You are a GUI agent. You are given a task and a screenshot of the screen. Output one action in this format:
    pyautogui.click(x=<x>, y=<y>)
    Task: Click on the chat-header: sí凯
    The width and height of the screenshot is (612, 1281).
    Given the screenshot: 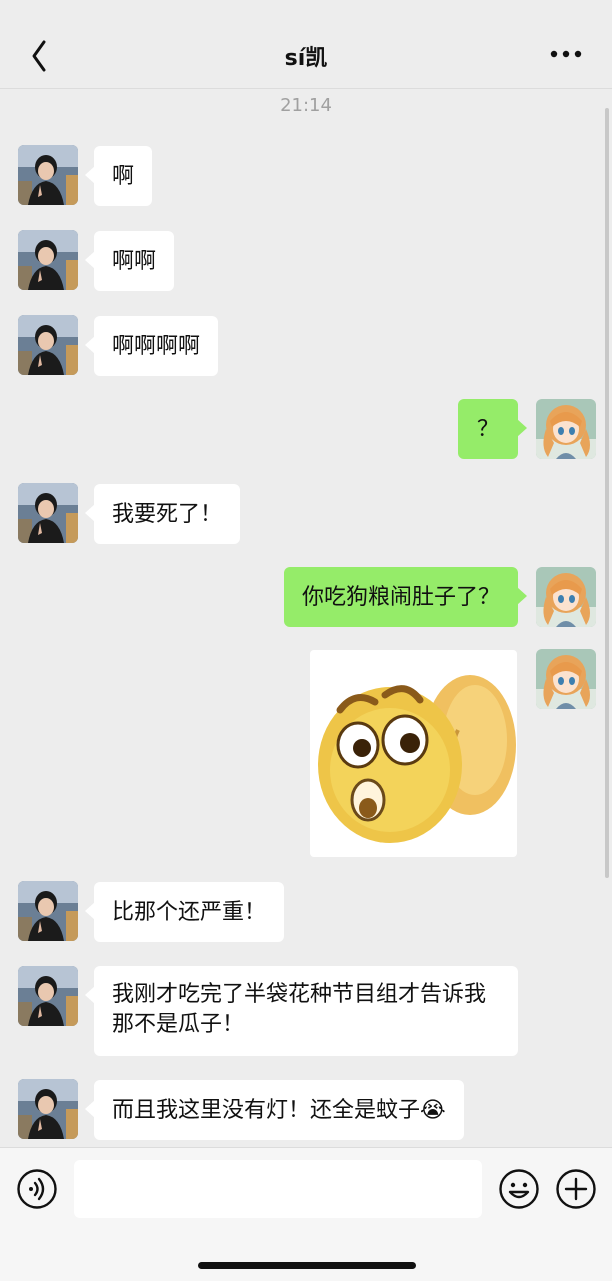 What is the action you would take?
    pyautogui.click(x=306, y=44)
    